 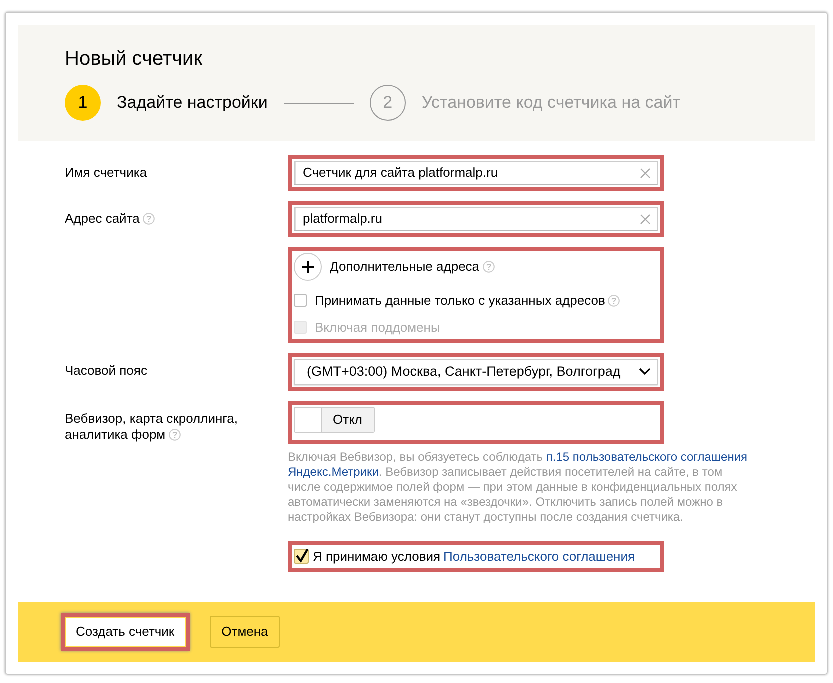 I want to click on timezone-select: (GMT+03:00) Москва, Санкт-Петербург, Волгоград, so click(x=476, y=372).